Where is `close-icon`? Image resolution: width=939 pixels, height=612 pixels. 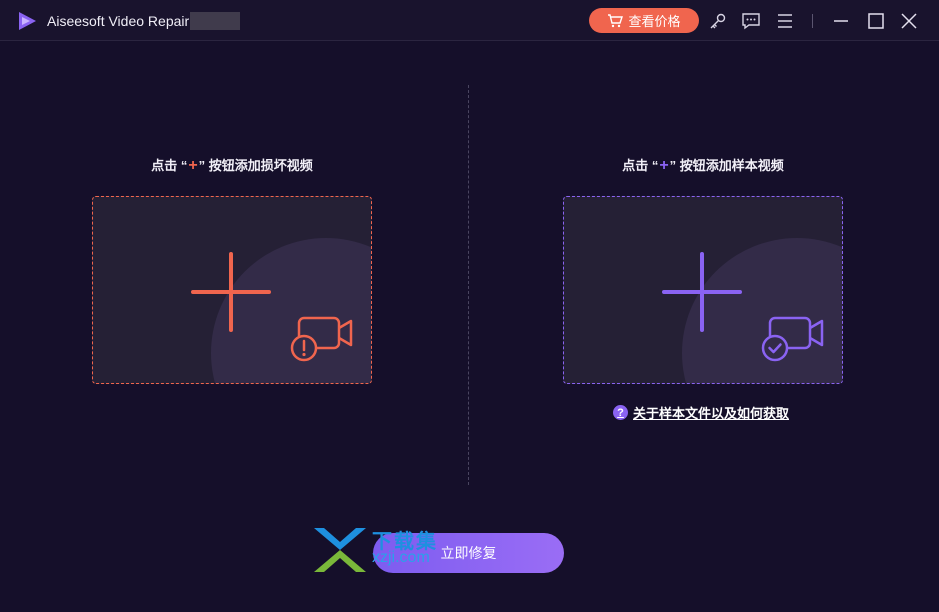 close-icon is located at coordinates (909, 21).